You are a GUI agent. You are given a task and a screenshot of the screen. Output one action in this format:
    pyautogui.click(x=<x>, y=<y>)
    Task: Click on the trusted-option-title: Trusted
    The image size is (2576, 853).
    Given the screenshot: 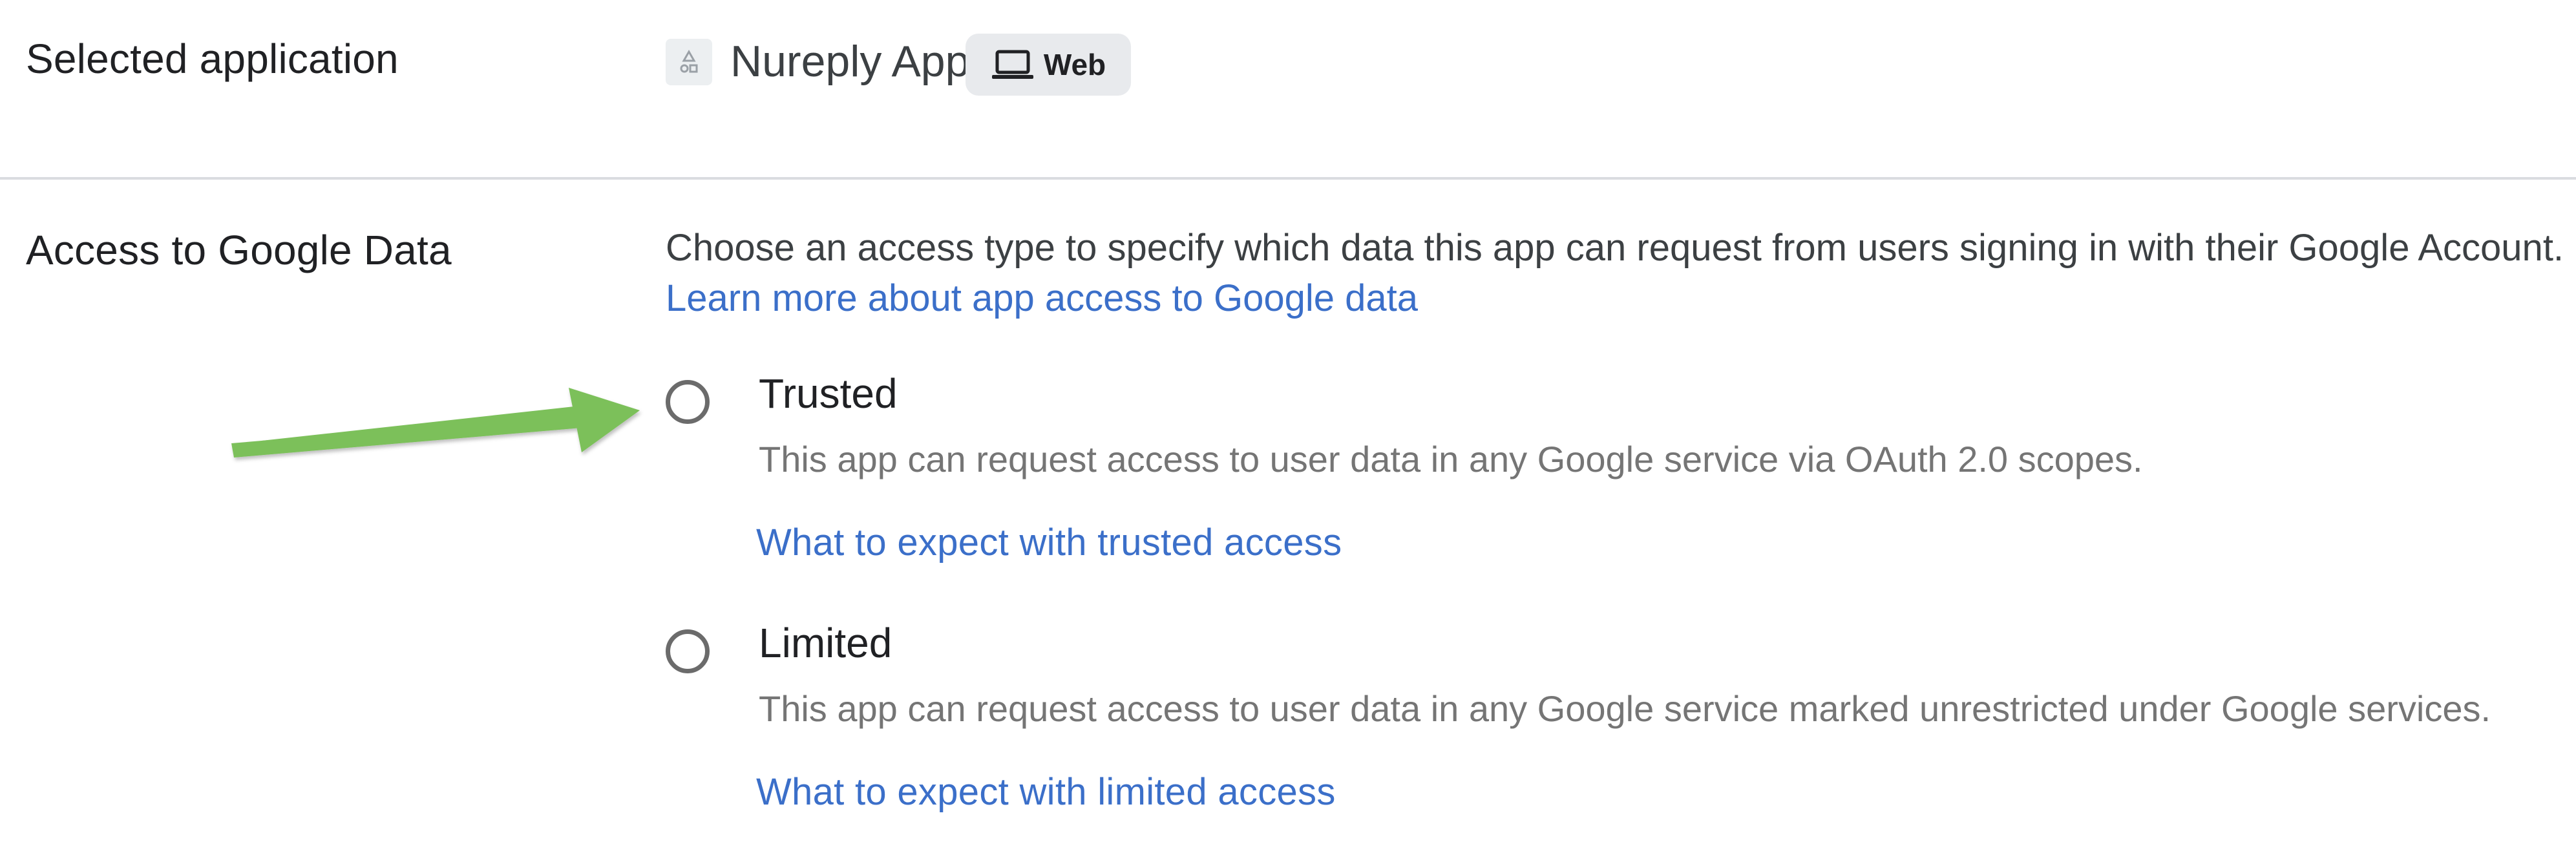 What is the action you would take?
    pyautogui.click(x=828, y=393)
    